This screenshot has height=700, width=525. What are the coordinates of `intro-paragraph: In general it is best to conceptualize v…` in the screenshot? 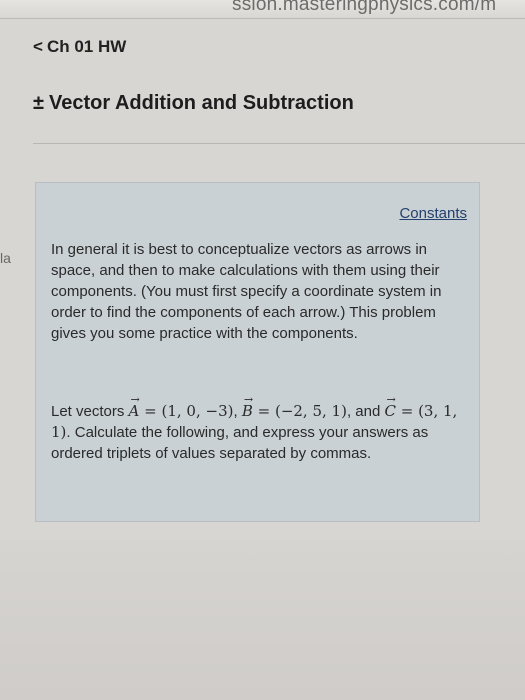 It's located at (246, 291).